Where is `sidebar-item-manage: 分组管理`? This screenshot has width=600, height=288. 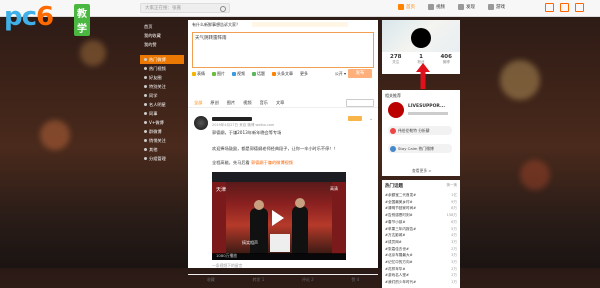 sidebar-item-manage: 分组管理 is located at coordinates (162, 158).